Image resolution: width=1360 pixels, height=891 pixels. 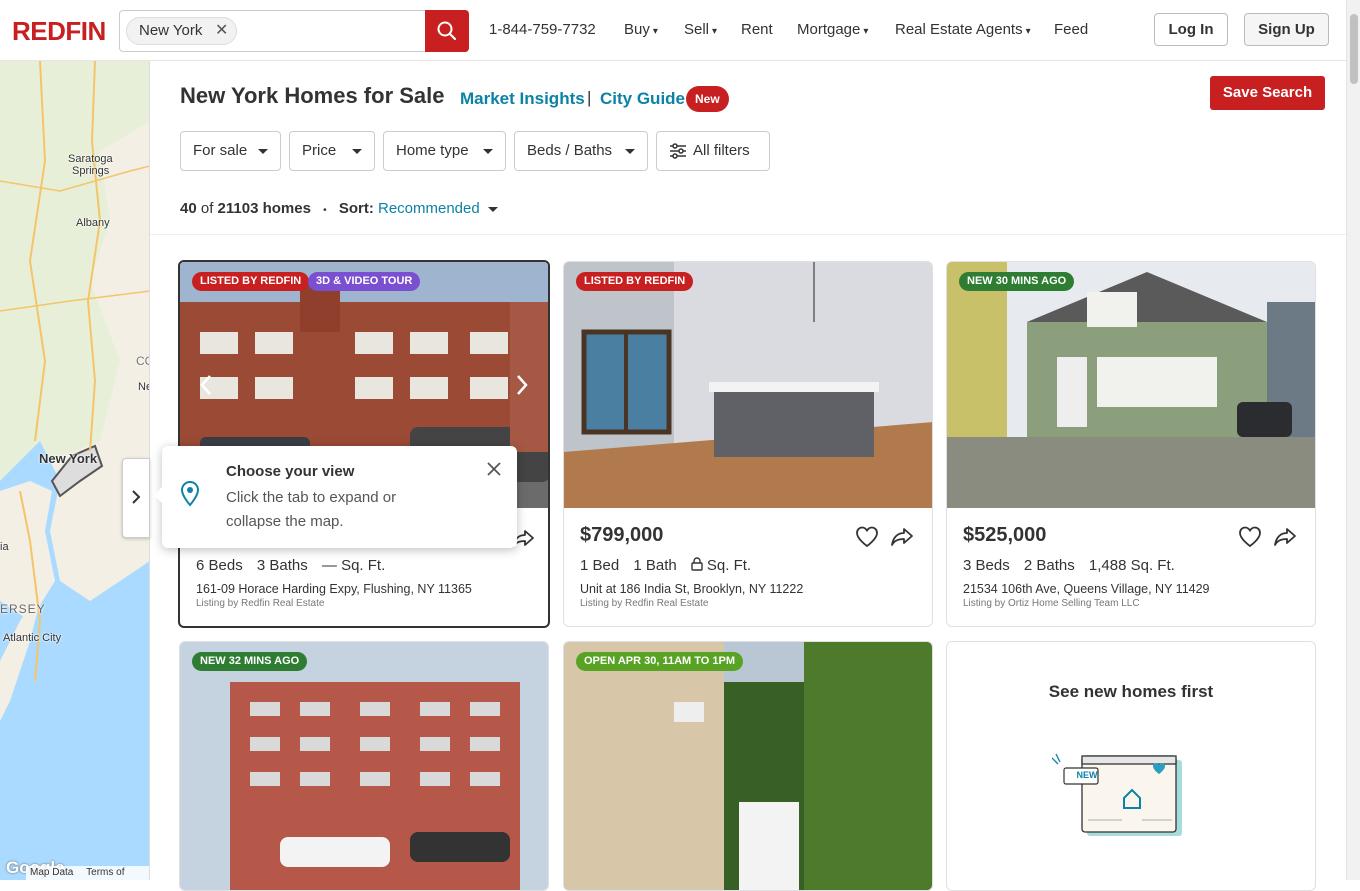 I want to click on save-search-button: Save Search, so click(x=1267, y=93).